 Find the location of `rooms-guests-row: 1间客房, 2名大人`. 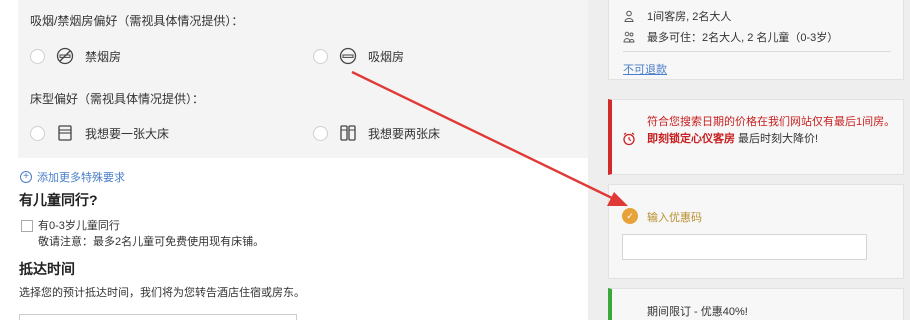

rooms-guests-row: 1间客房, 2名大人 is located at coordinates (677, 16).